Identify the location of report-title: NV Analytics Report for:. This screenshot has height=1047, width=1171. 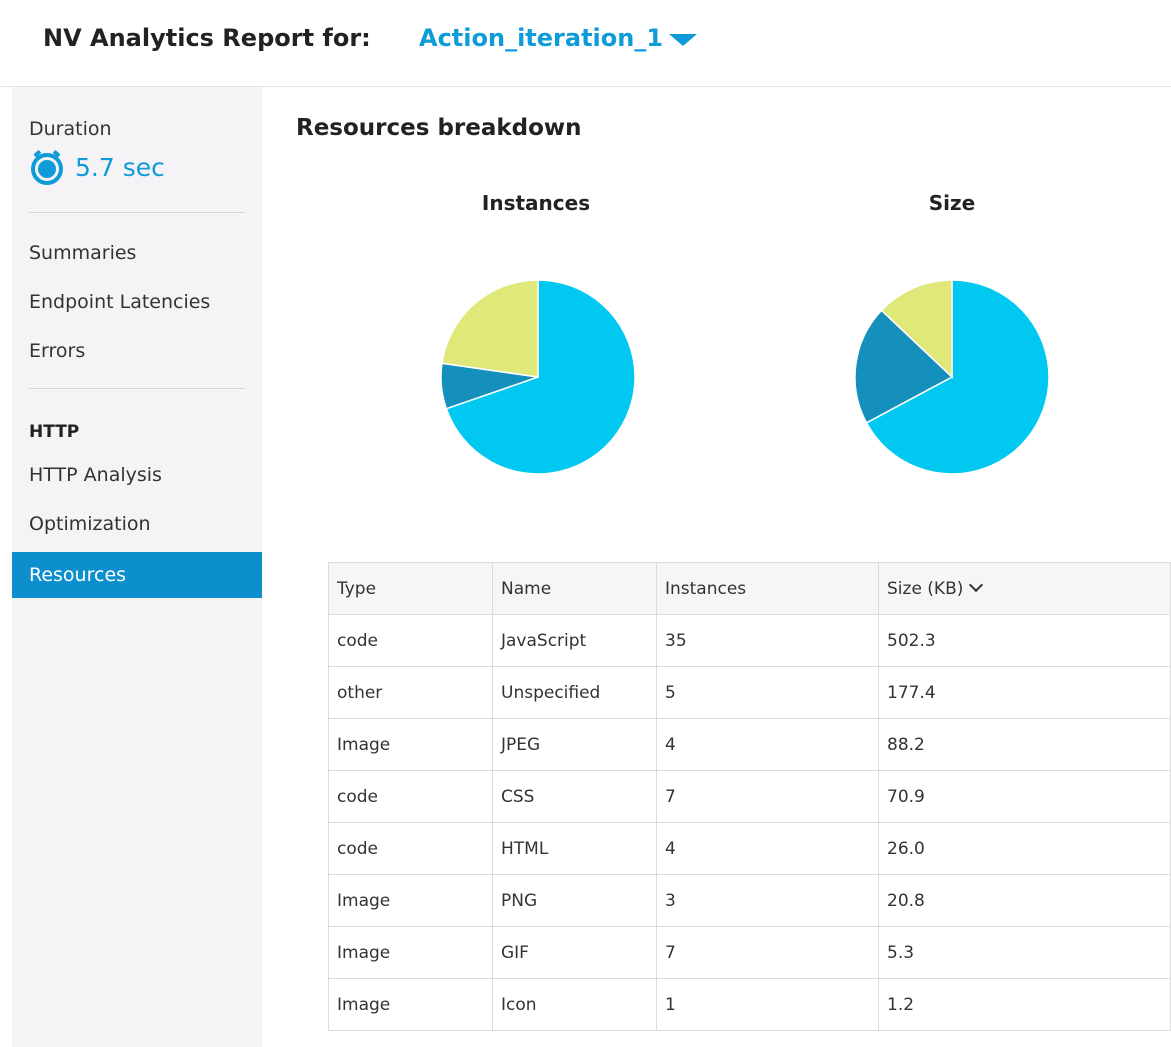
(207, 38).